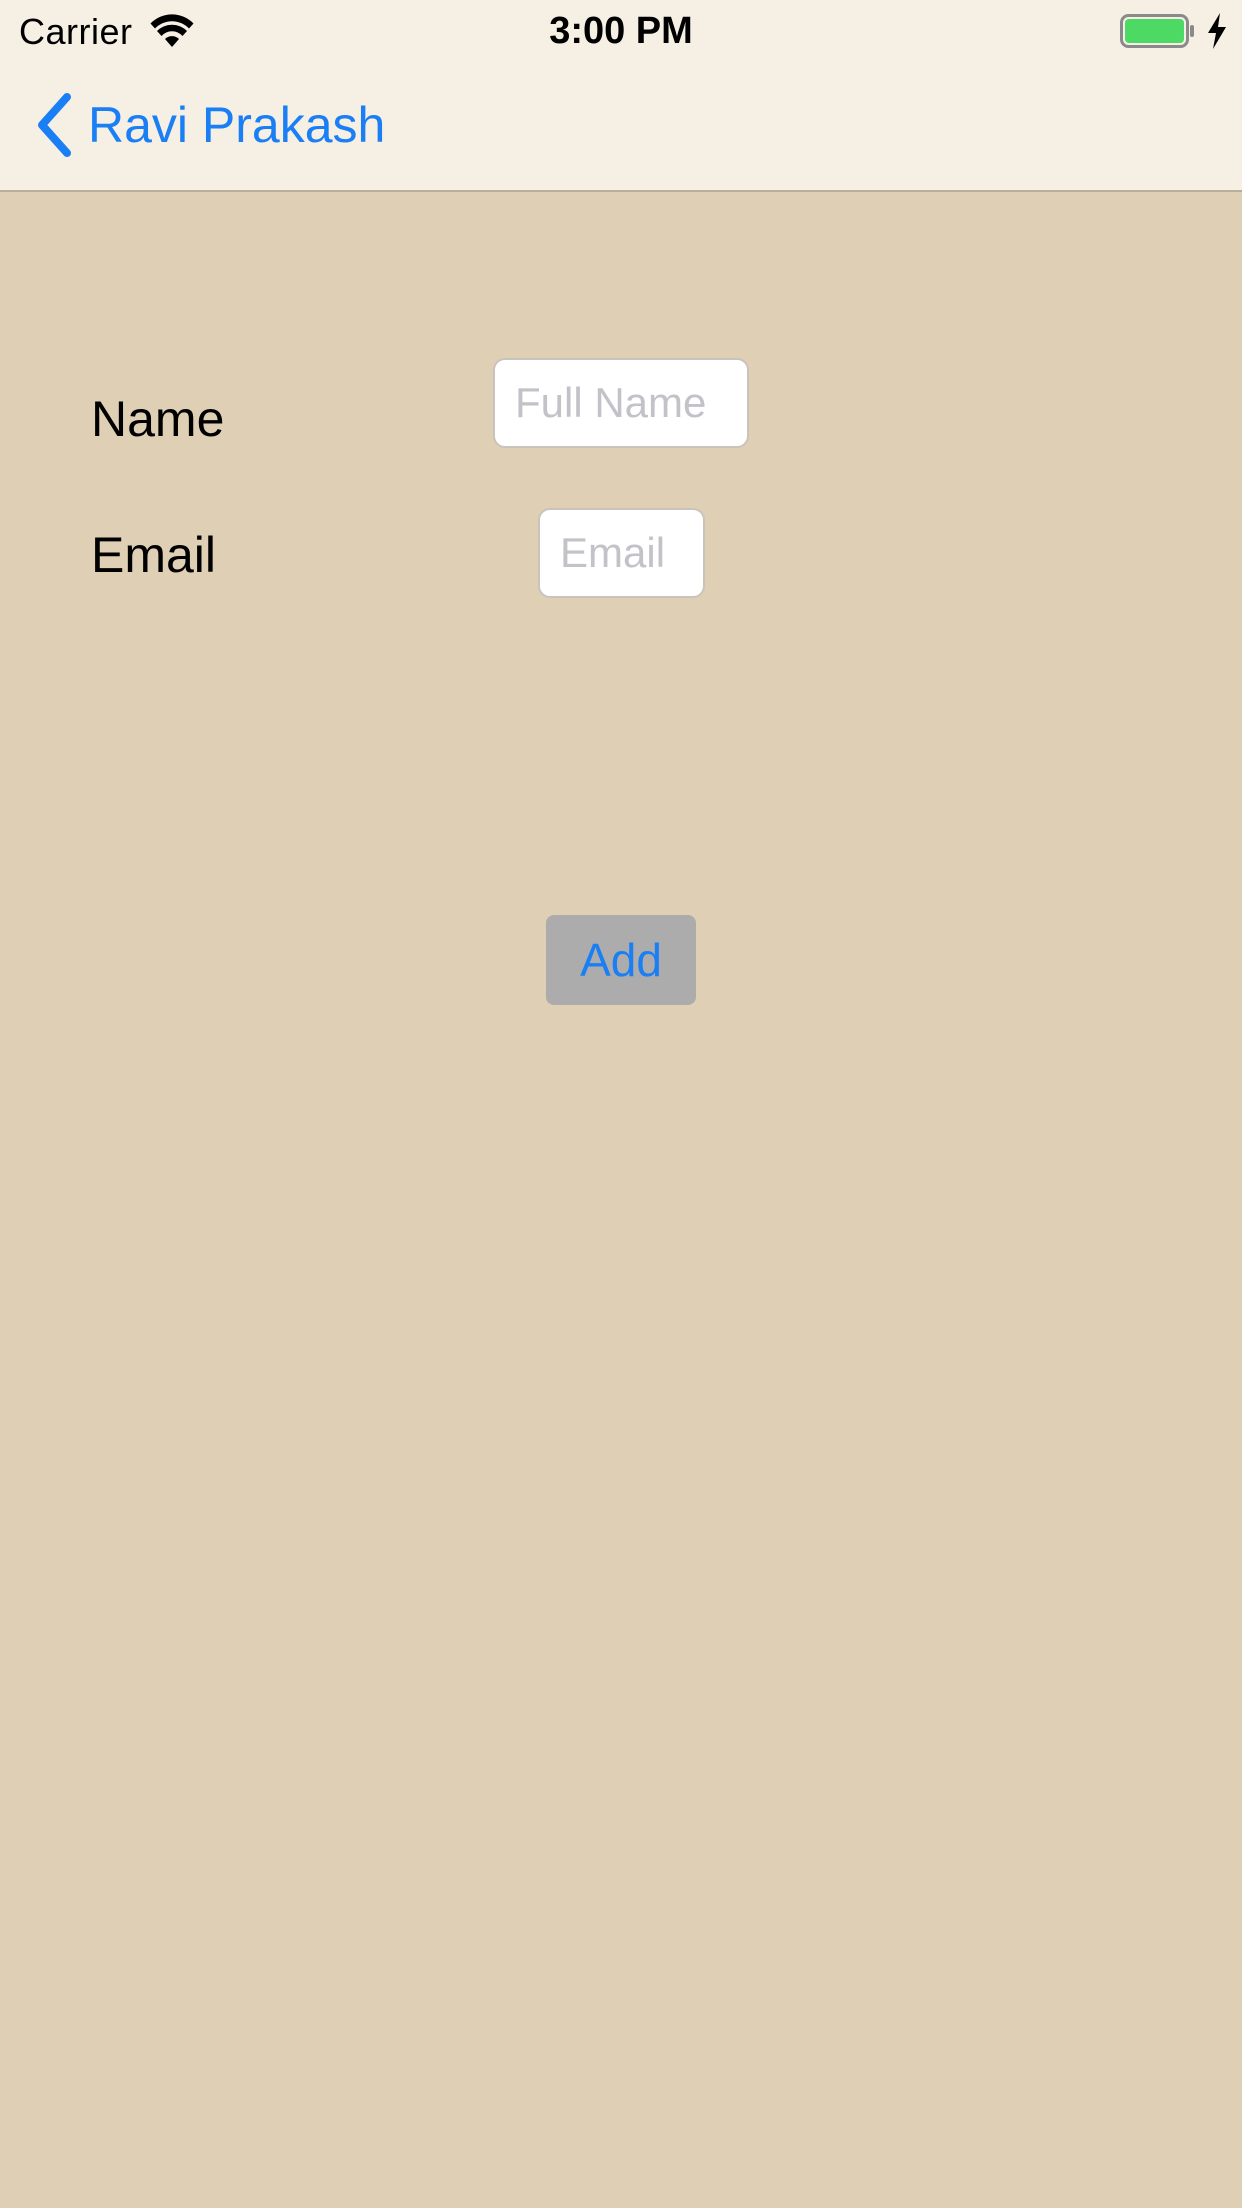  I want to click on email-input, so click(621, 553).